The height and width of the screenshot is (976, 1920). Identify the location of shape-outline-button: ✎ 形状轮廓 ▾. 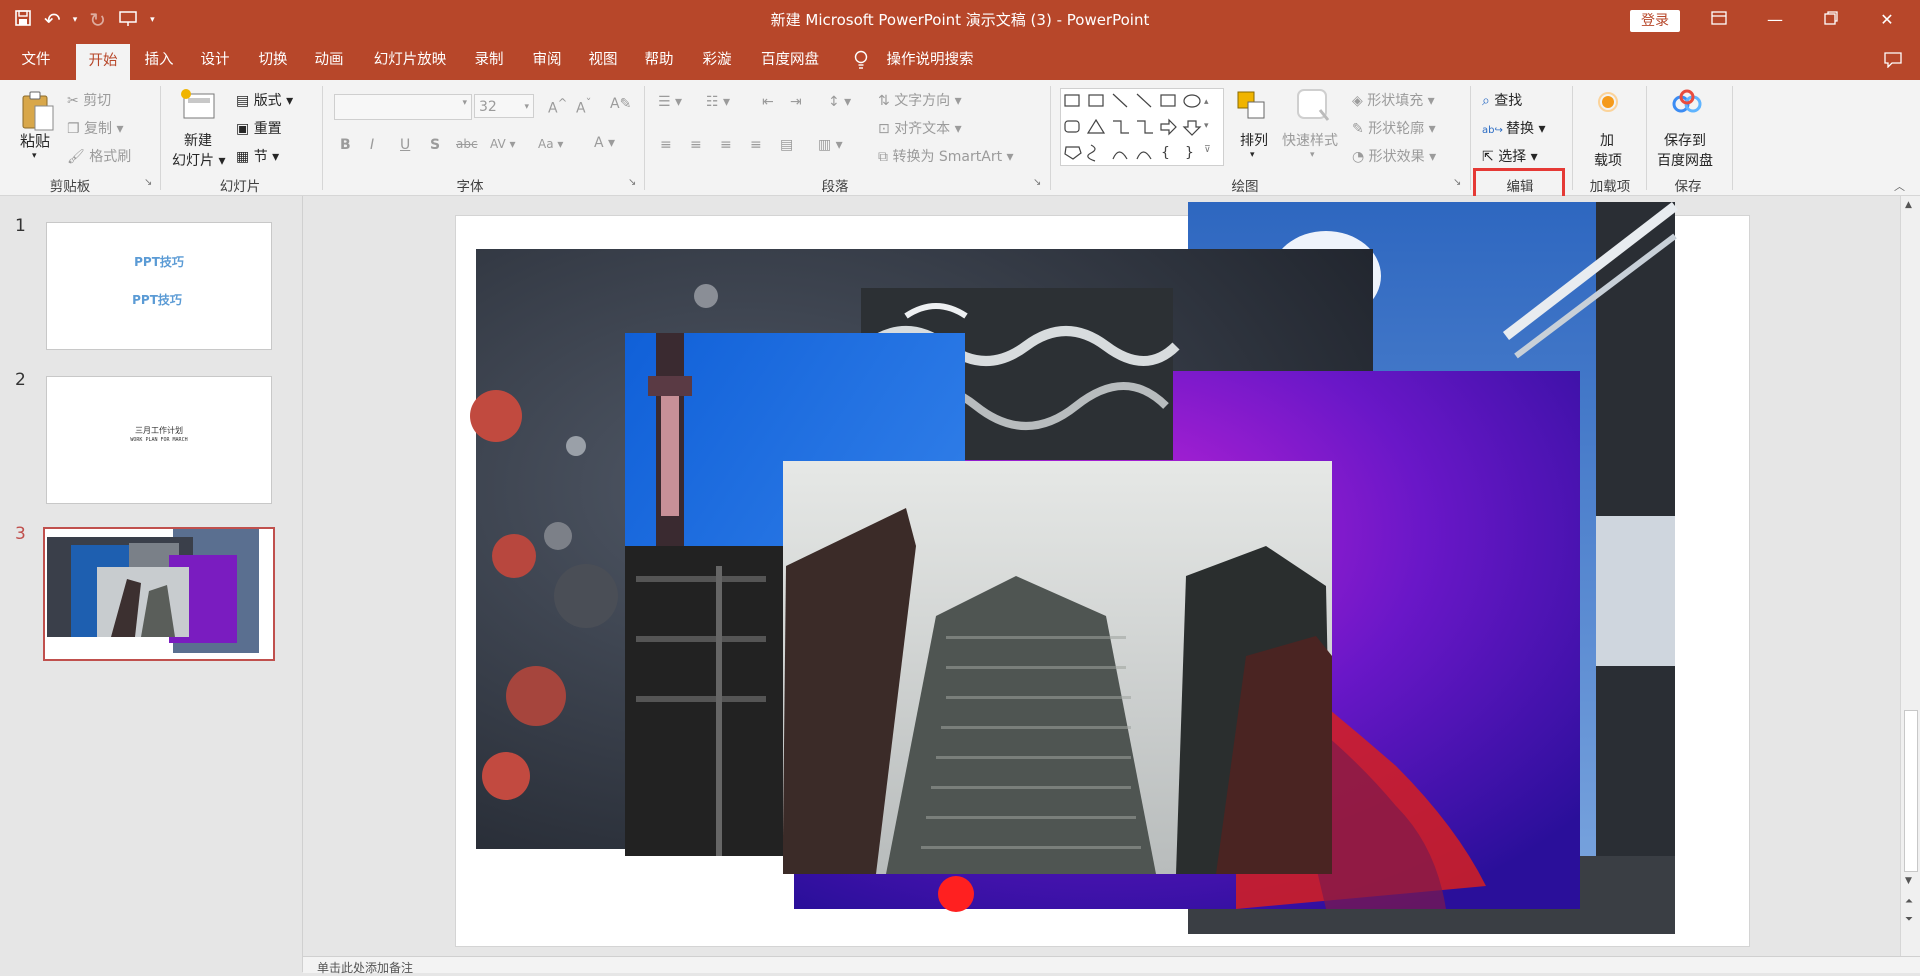
(1394, 128).